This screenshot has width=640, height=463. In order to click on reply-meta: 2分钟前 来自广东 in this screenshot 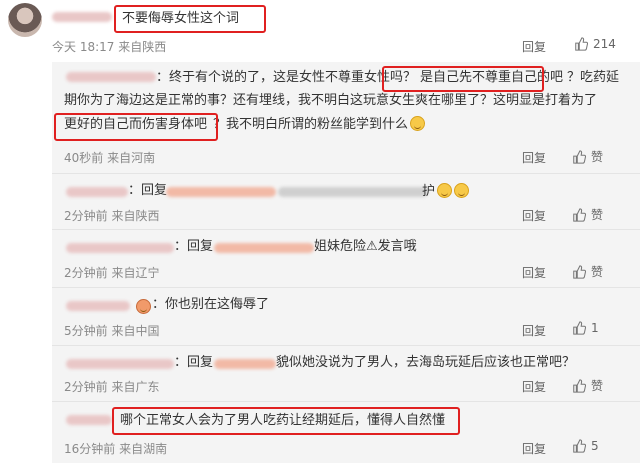, I will do `click(112, 387)`.